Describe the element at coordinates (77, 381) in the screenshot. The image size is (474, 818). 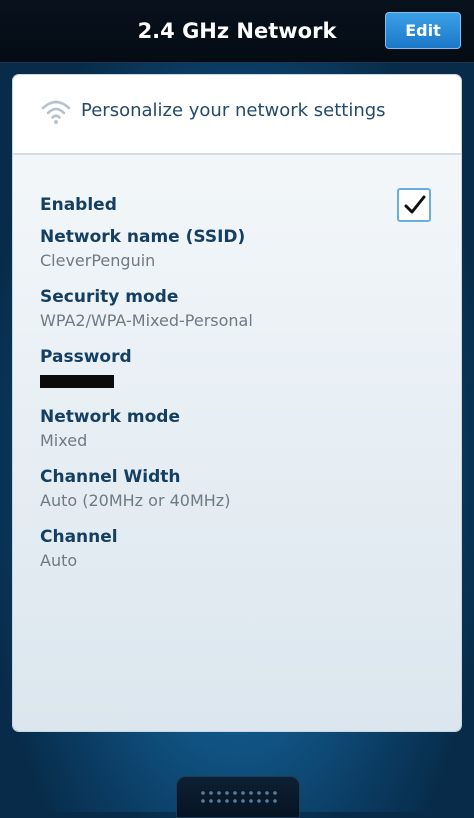
I see `password-redaction` at that location.